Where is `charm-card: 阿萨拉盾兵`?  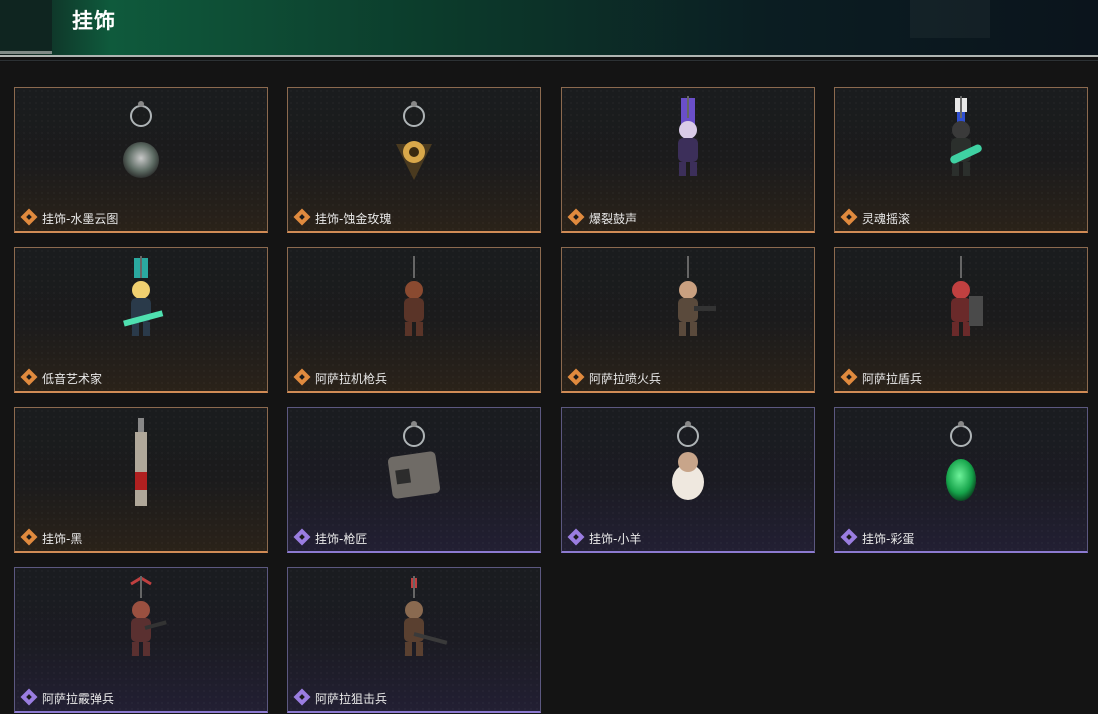
charm-card: 阿萨拉盾兵 is located at coordinates (961, 320).